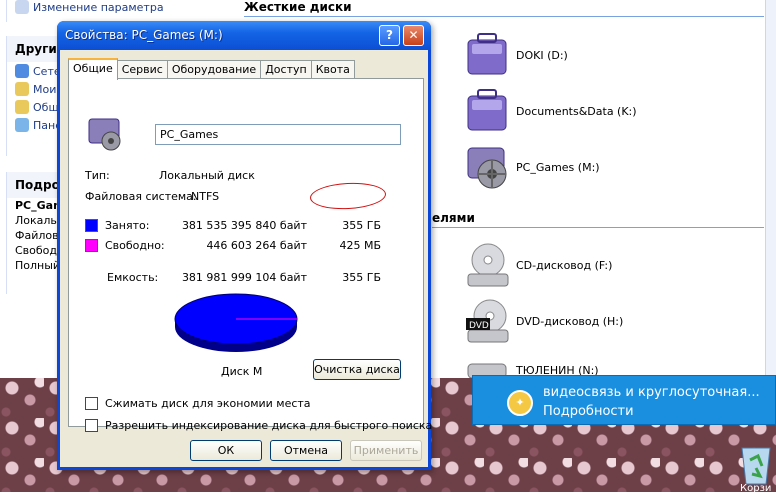  Describe the element at coordinates (97, 175) in the screenshot. I see `type-label: Тип:` at that location.